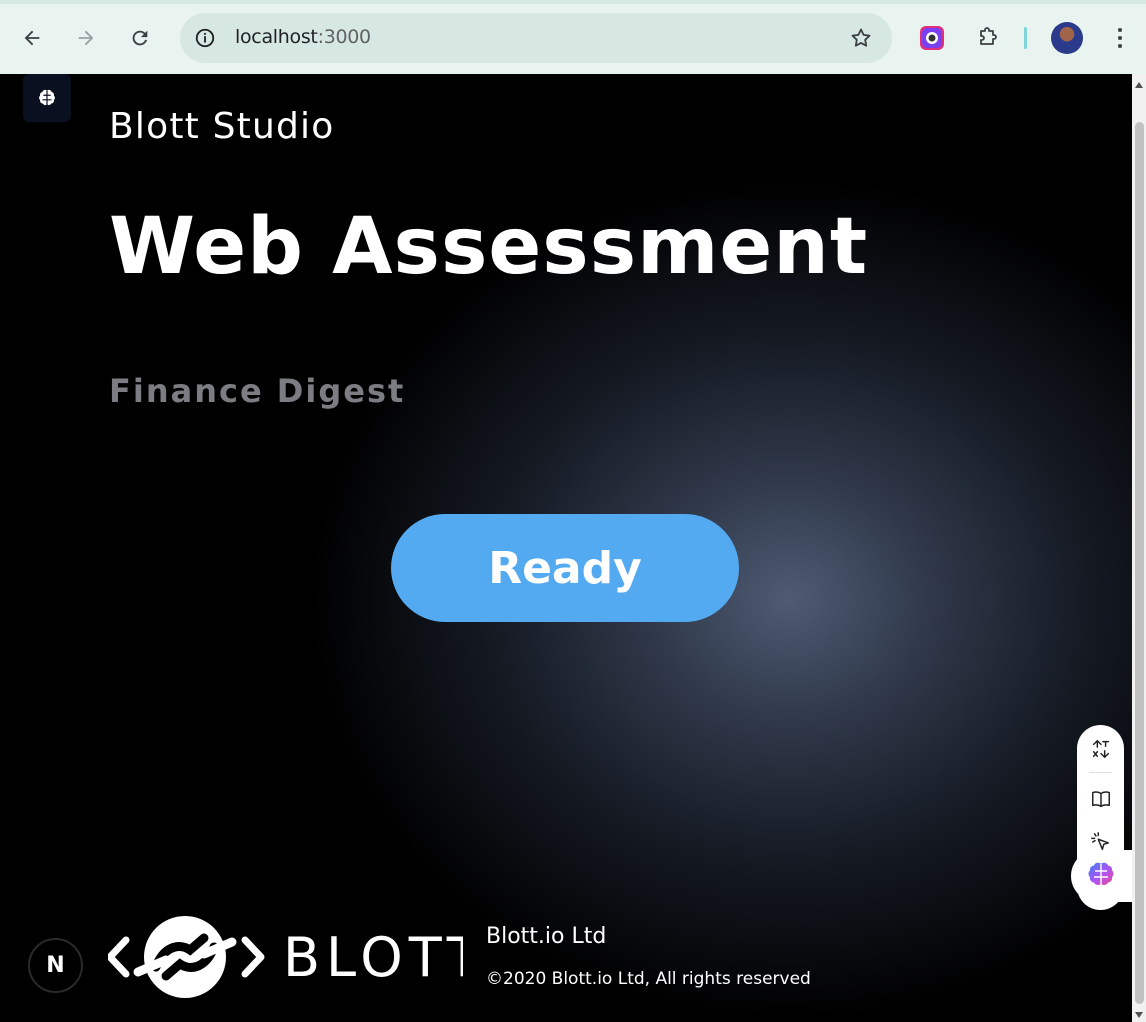  I want to click on page-subheading: Finance Digest, so click(257, 391).